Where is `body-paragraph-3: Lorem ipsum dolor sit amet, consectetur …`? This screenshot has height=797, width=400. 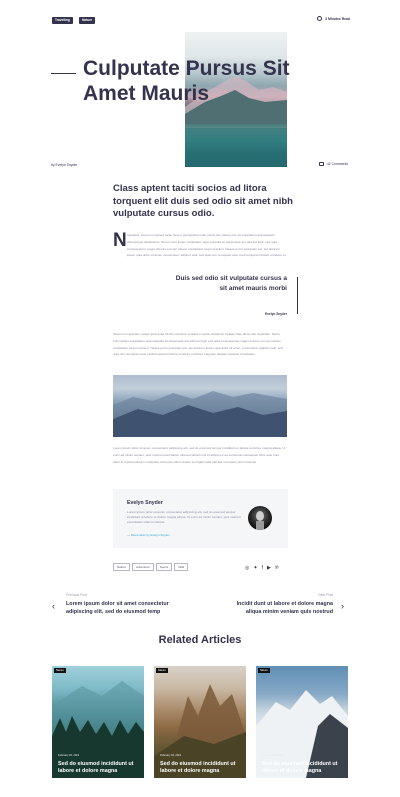
body-paragraph-3: Lorem ipsum dolor sit amet, consectetur … is located at coordinates (199, 455).